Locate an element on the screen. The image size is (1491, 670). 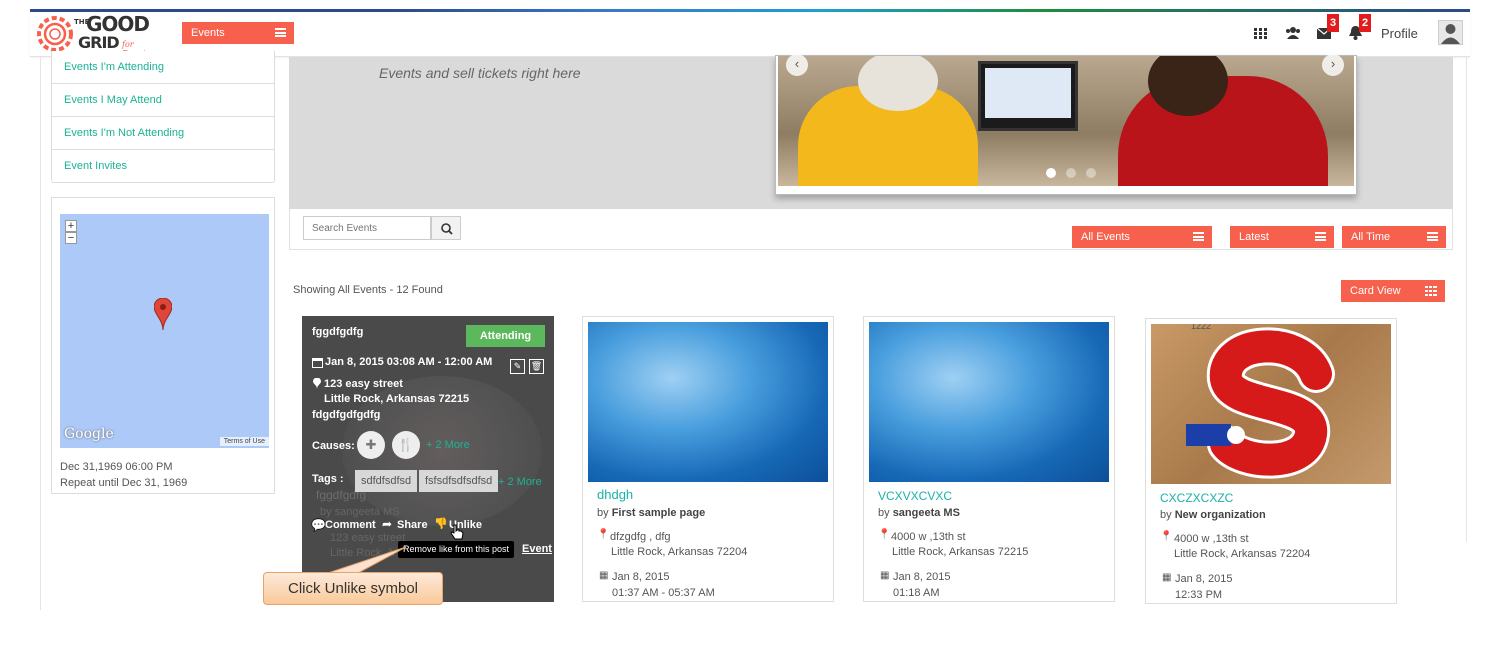
search-icon is located at coordinates (447, 229).